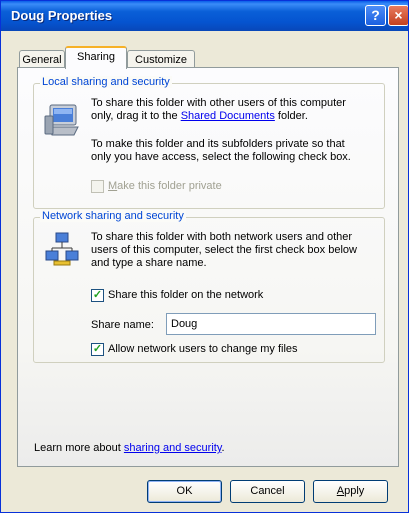  I want to click on cancel-button: Cancel, so click(267, 491).